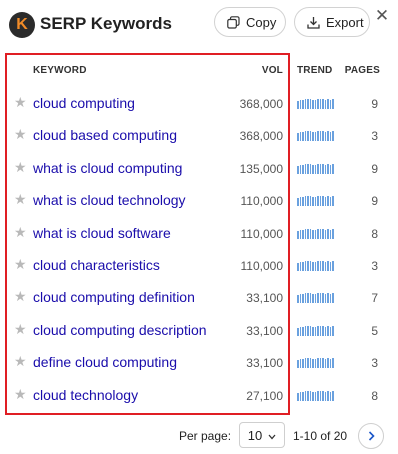  What do you see at coordinates (198, 297) in the screenshot?
I see `table-row: ★ cloud computing definition 33,100 7` at bounding box center [198, 297].